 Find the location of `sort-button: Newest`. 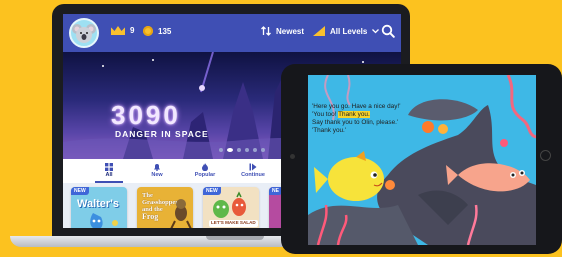

sort-button: Newest is located at coordinates (282, 31).